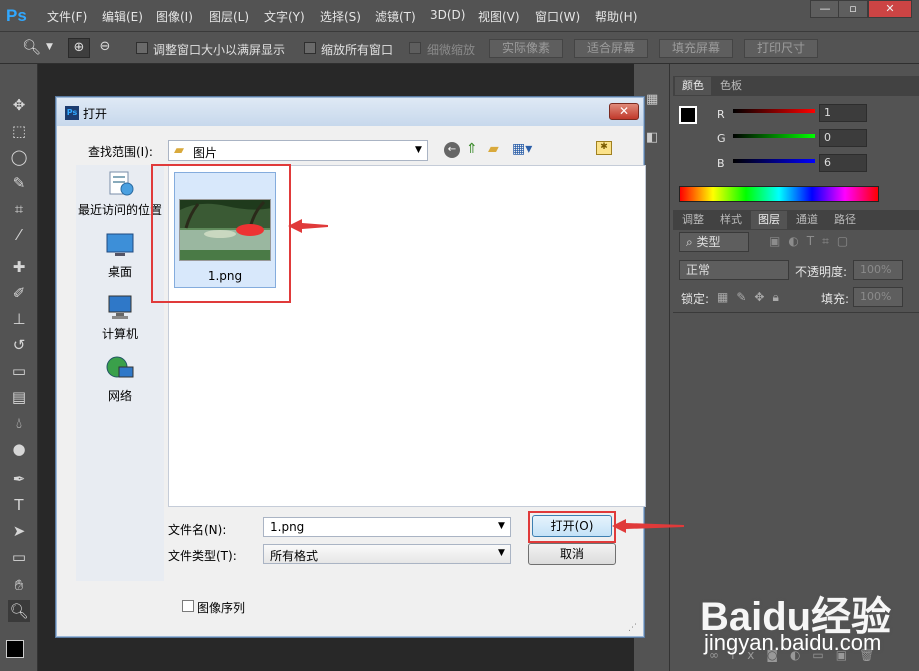  What do you see at coordinates (807, 220) in the screenshot?
I see `tab-channels: 通道` at bounding box center [807, 220].